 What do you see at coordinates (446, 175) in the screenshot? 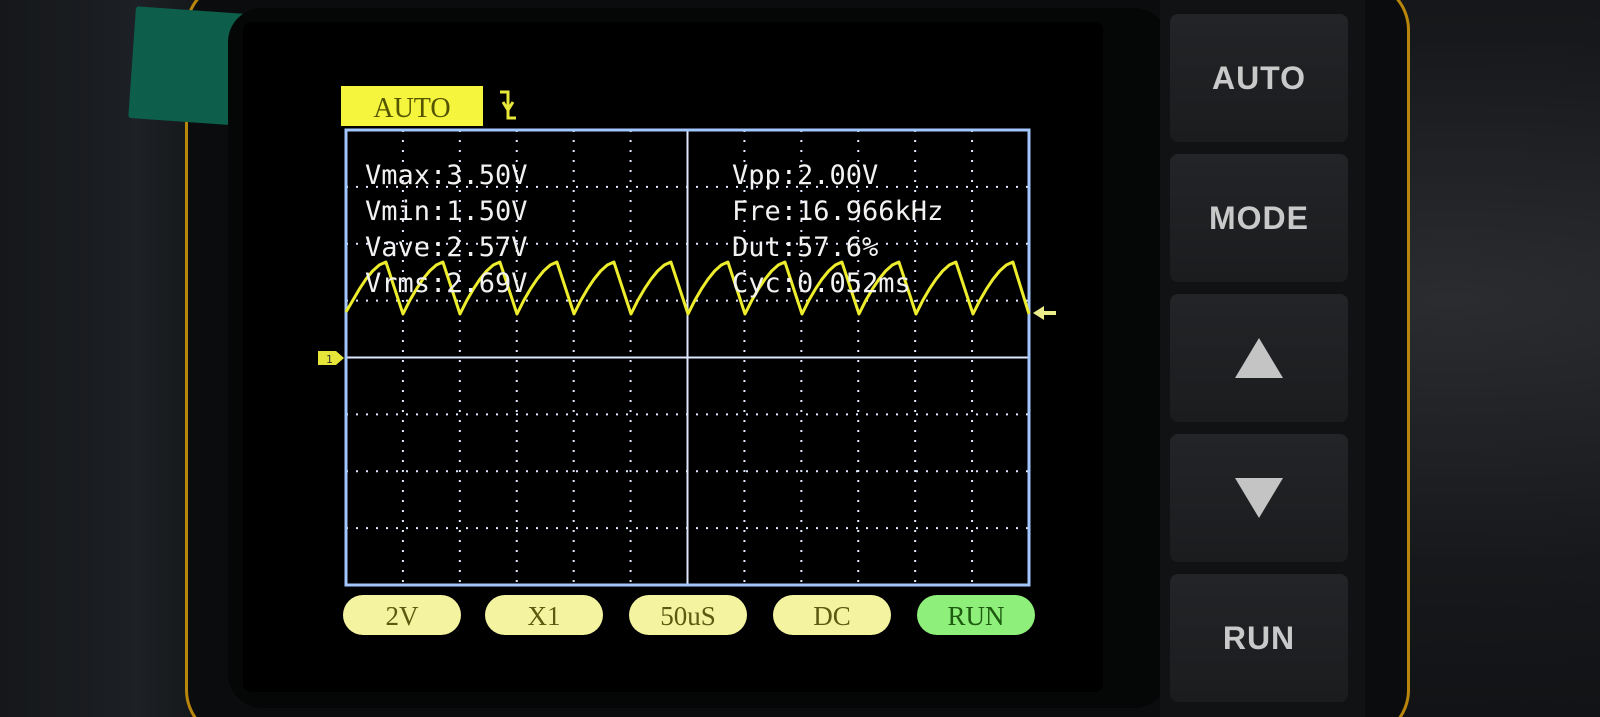
I see `vmax-readout: Vmax:3.50V` at bounding box center [446, 175].